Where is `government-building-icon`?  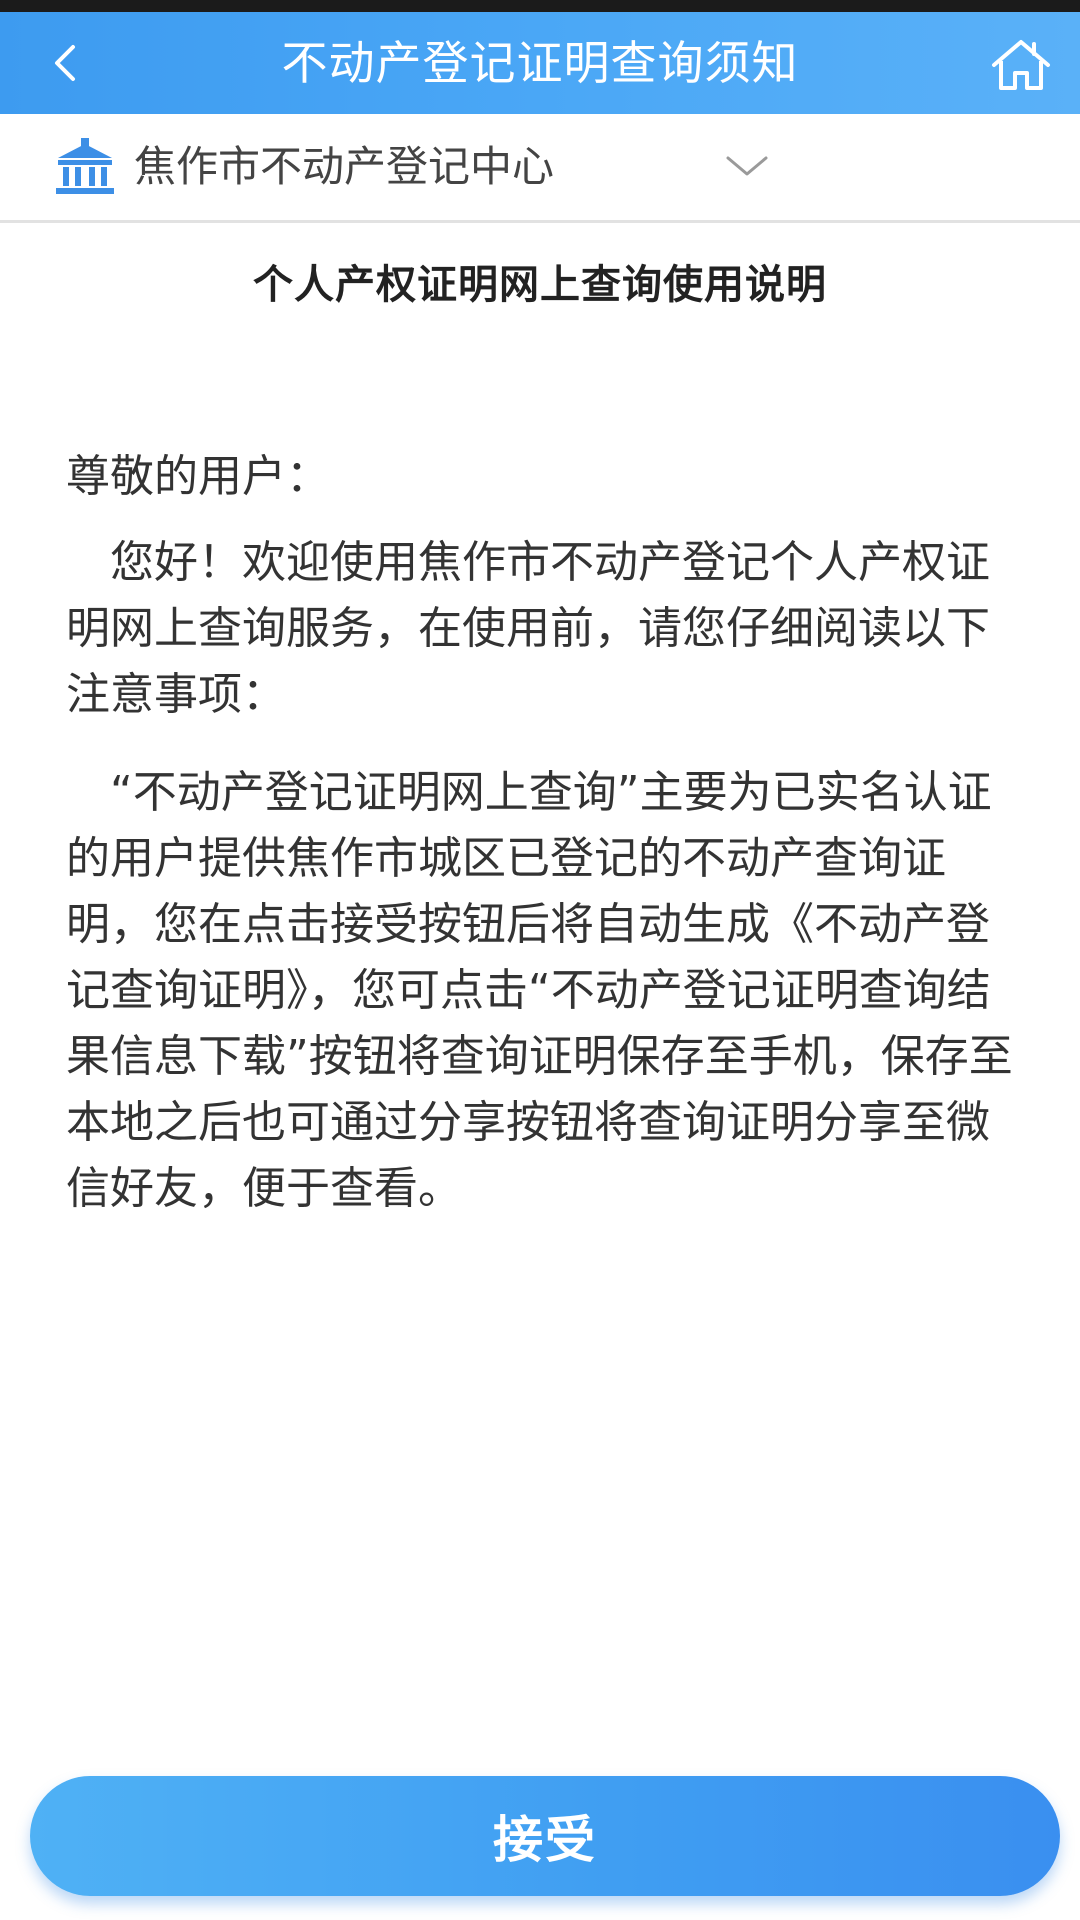 government-building-icon is located at coordinates (85, 166).